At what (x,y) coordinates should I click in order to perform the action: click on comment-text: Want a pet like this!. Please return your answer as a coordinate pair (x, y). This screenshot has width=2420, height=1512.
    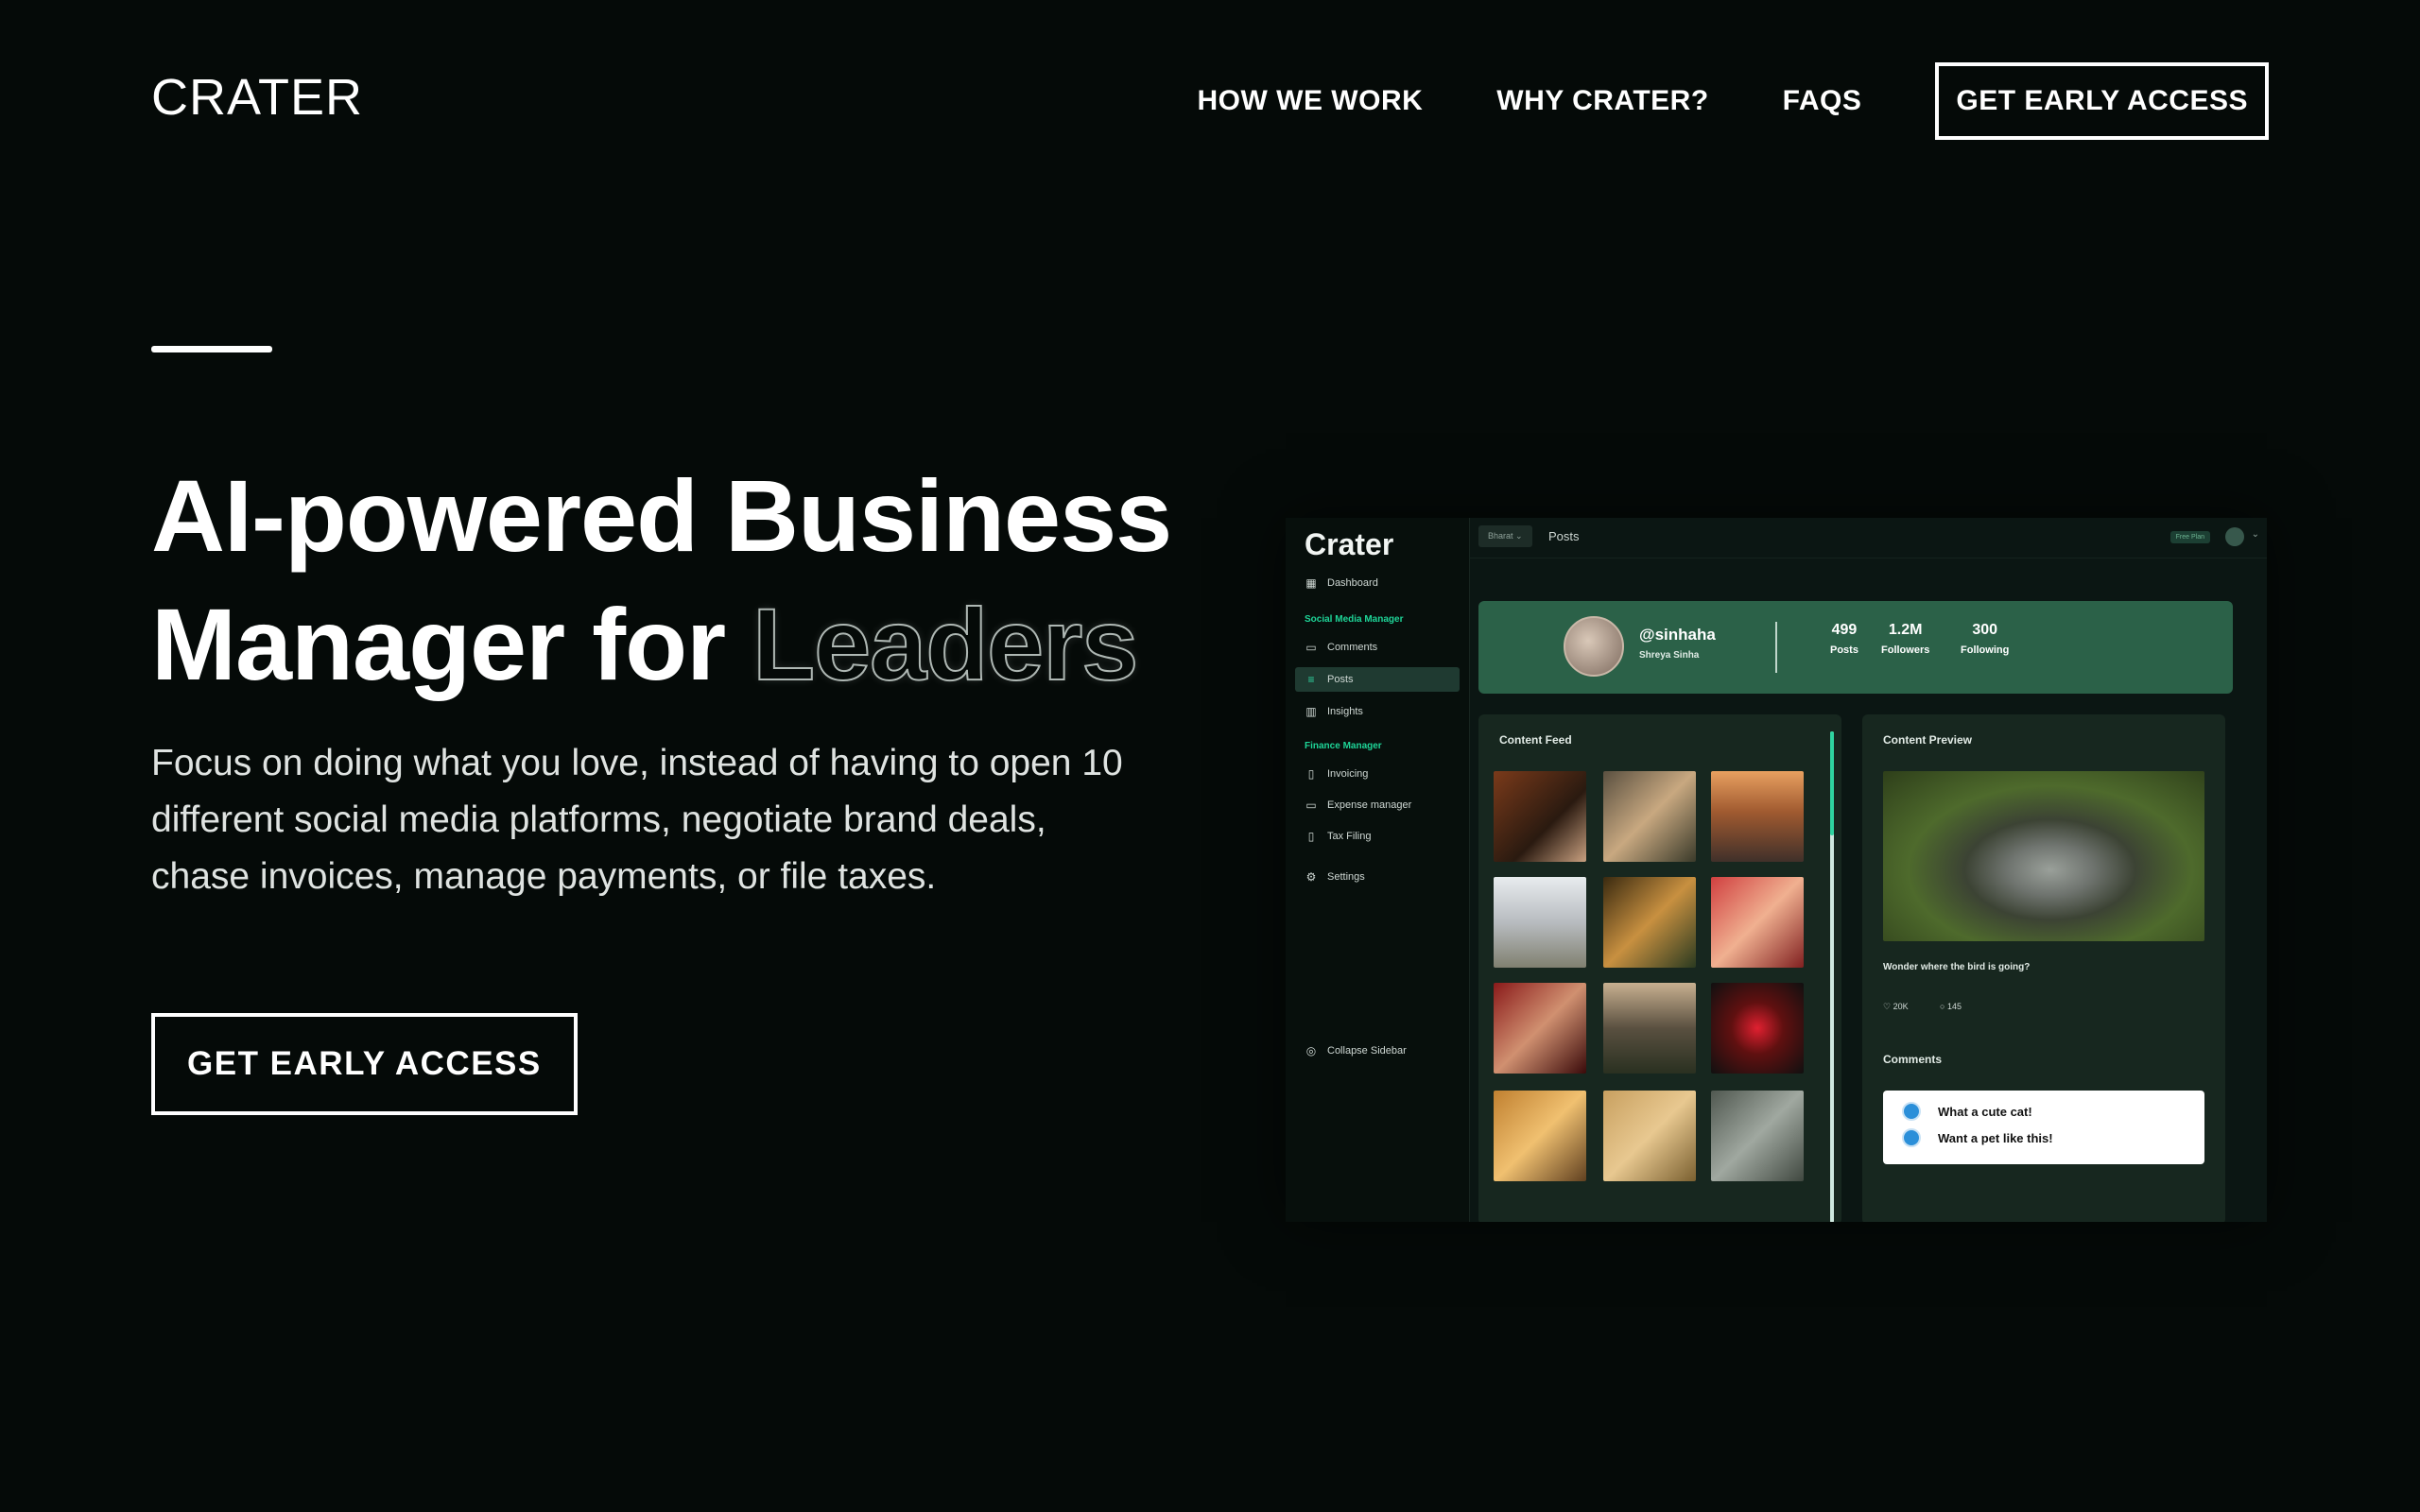
    Looking at the image, I should click on (1996, 1137).